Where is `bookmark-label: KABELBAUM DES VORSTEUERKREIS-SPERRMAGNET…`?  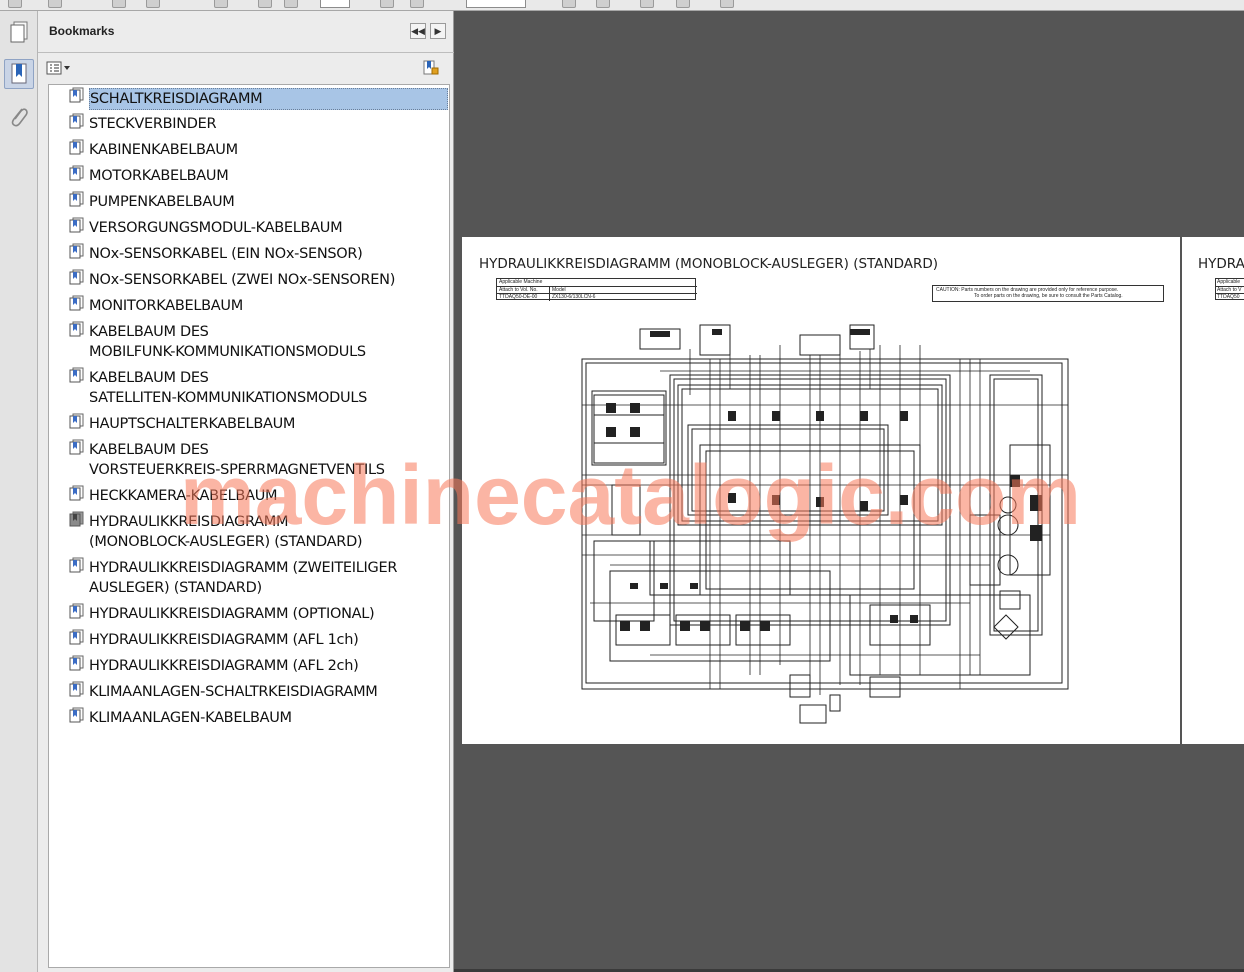
bookmark-label: KABELBAUM DES VORSTEUERKREIS-SPERRMAGNET… is located at coordinates (237, 460).